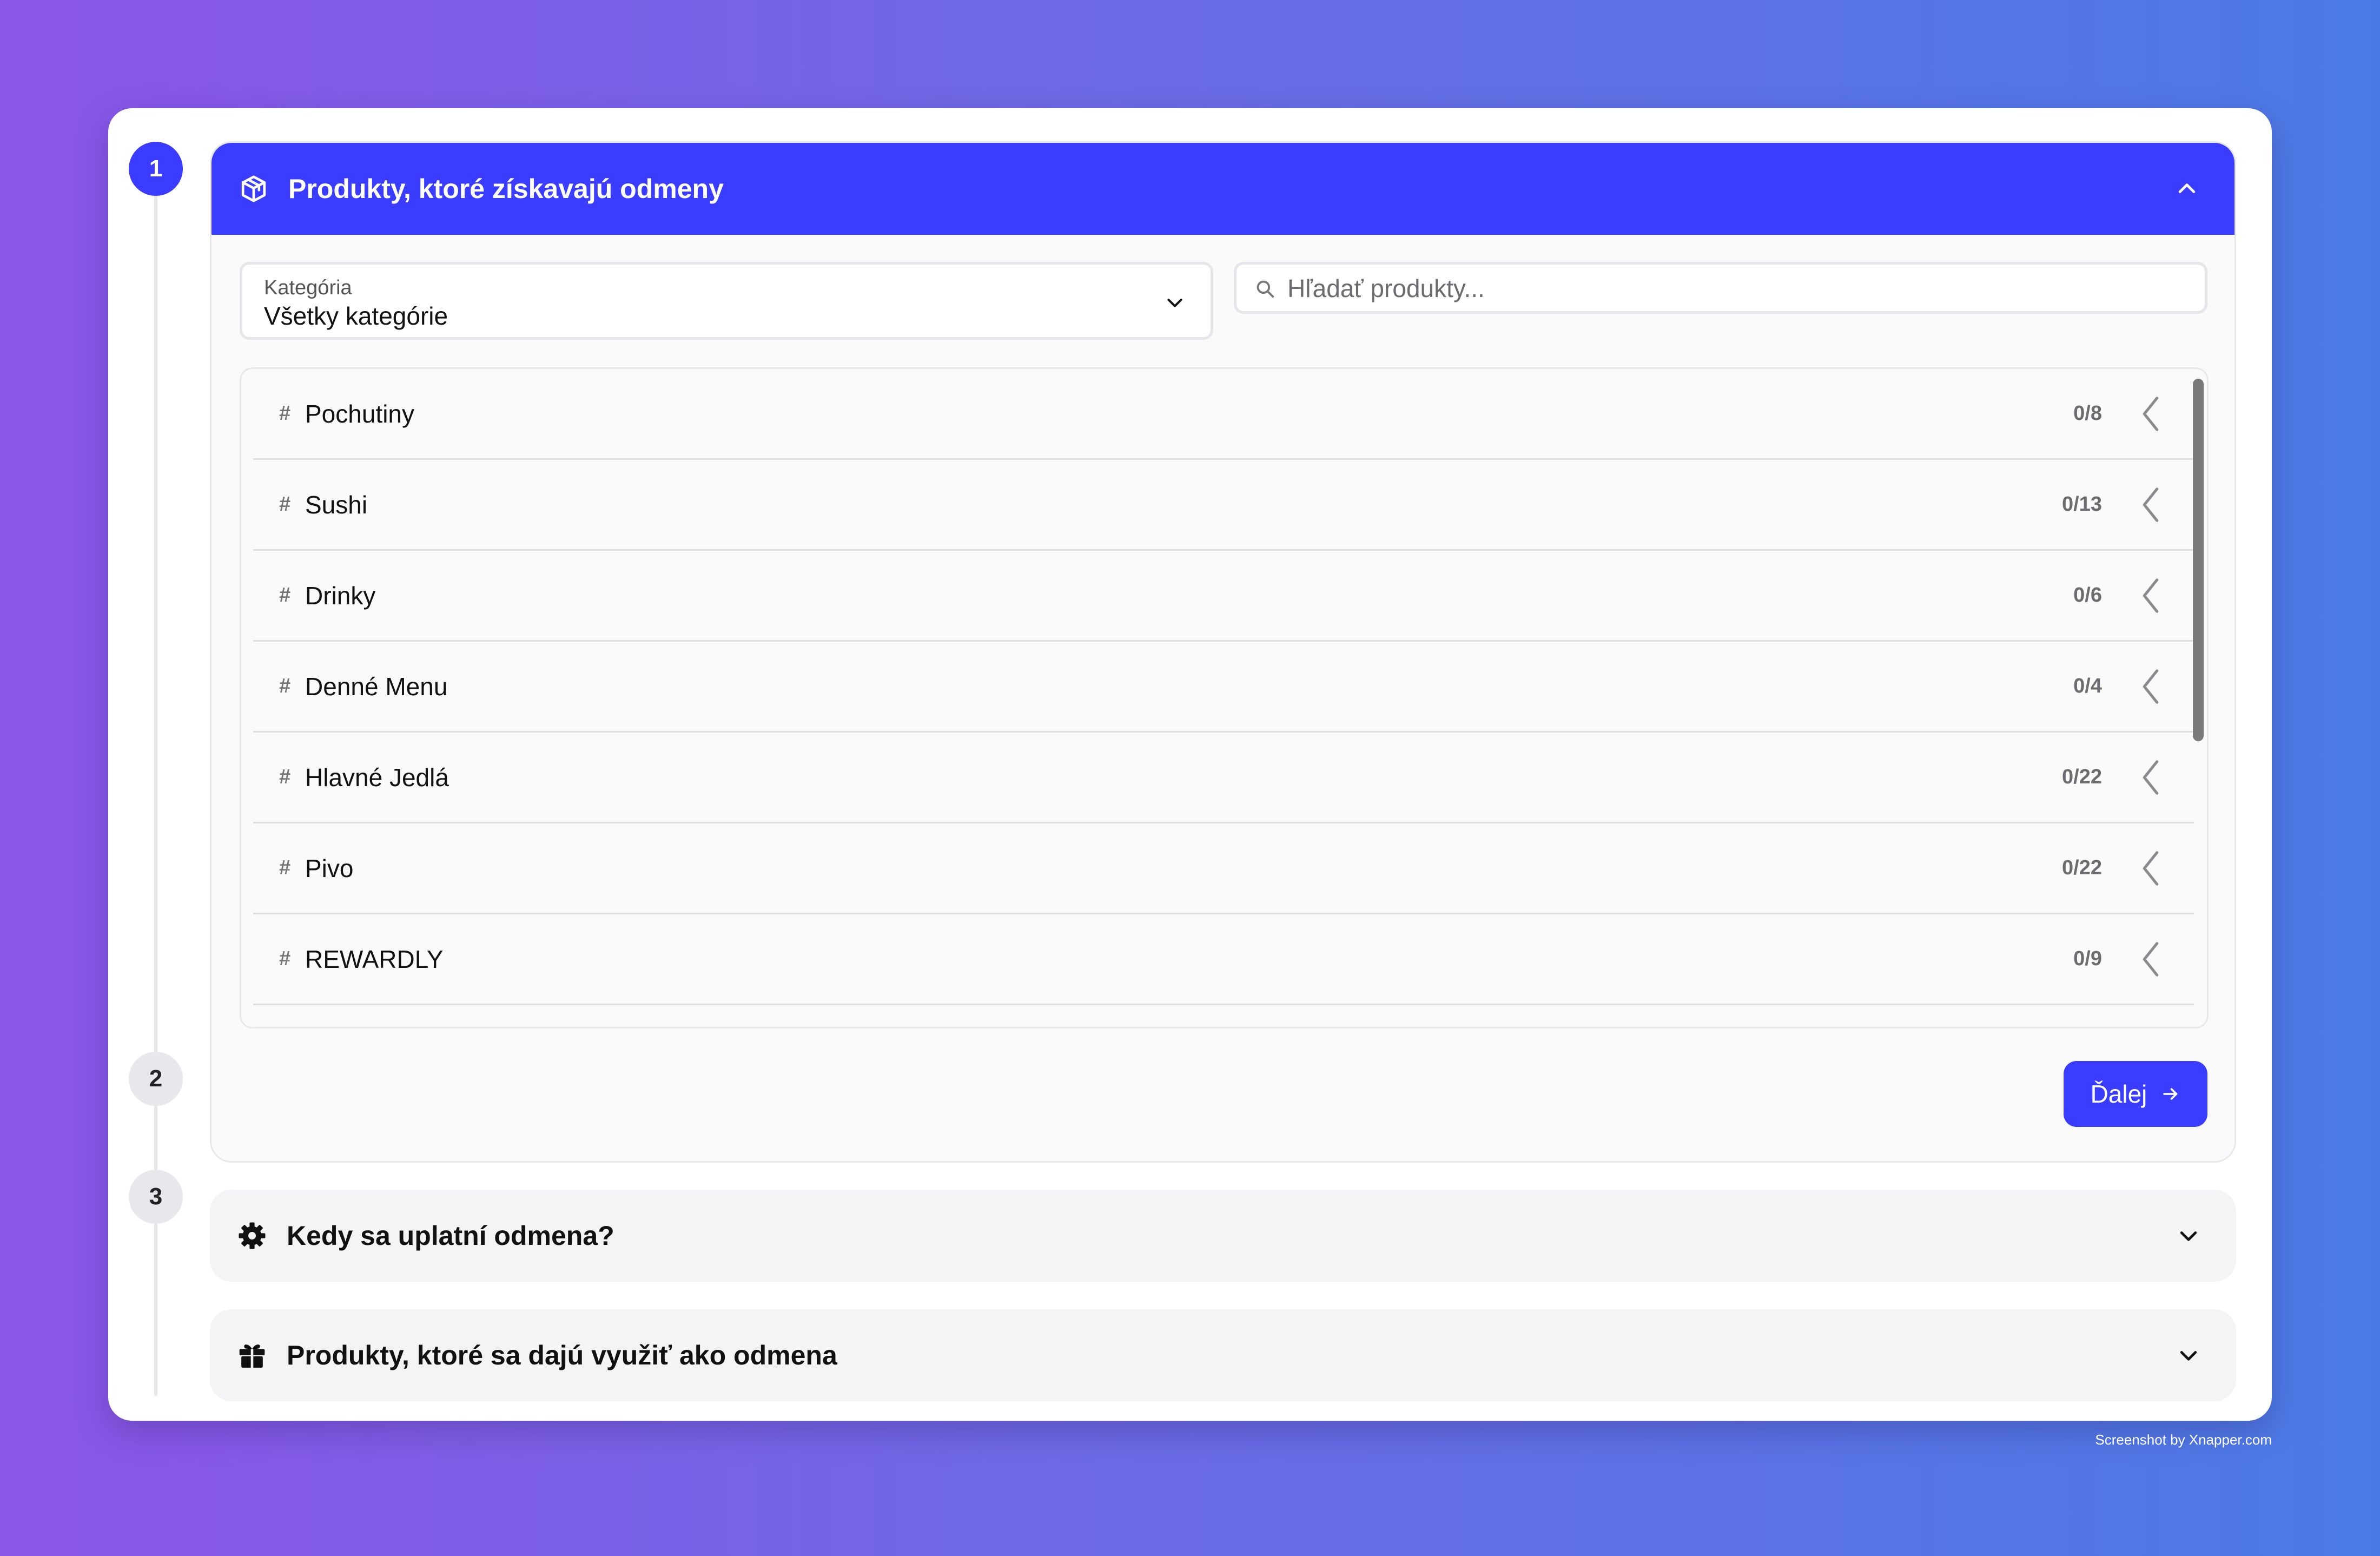 The width and height of the screenshot is (2380, 1556). Describe the element at coordinates (1223, 868) in the screenshot. I see `category-row: # Pivo 0/22` at that location.